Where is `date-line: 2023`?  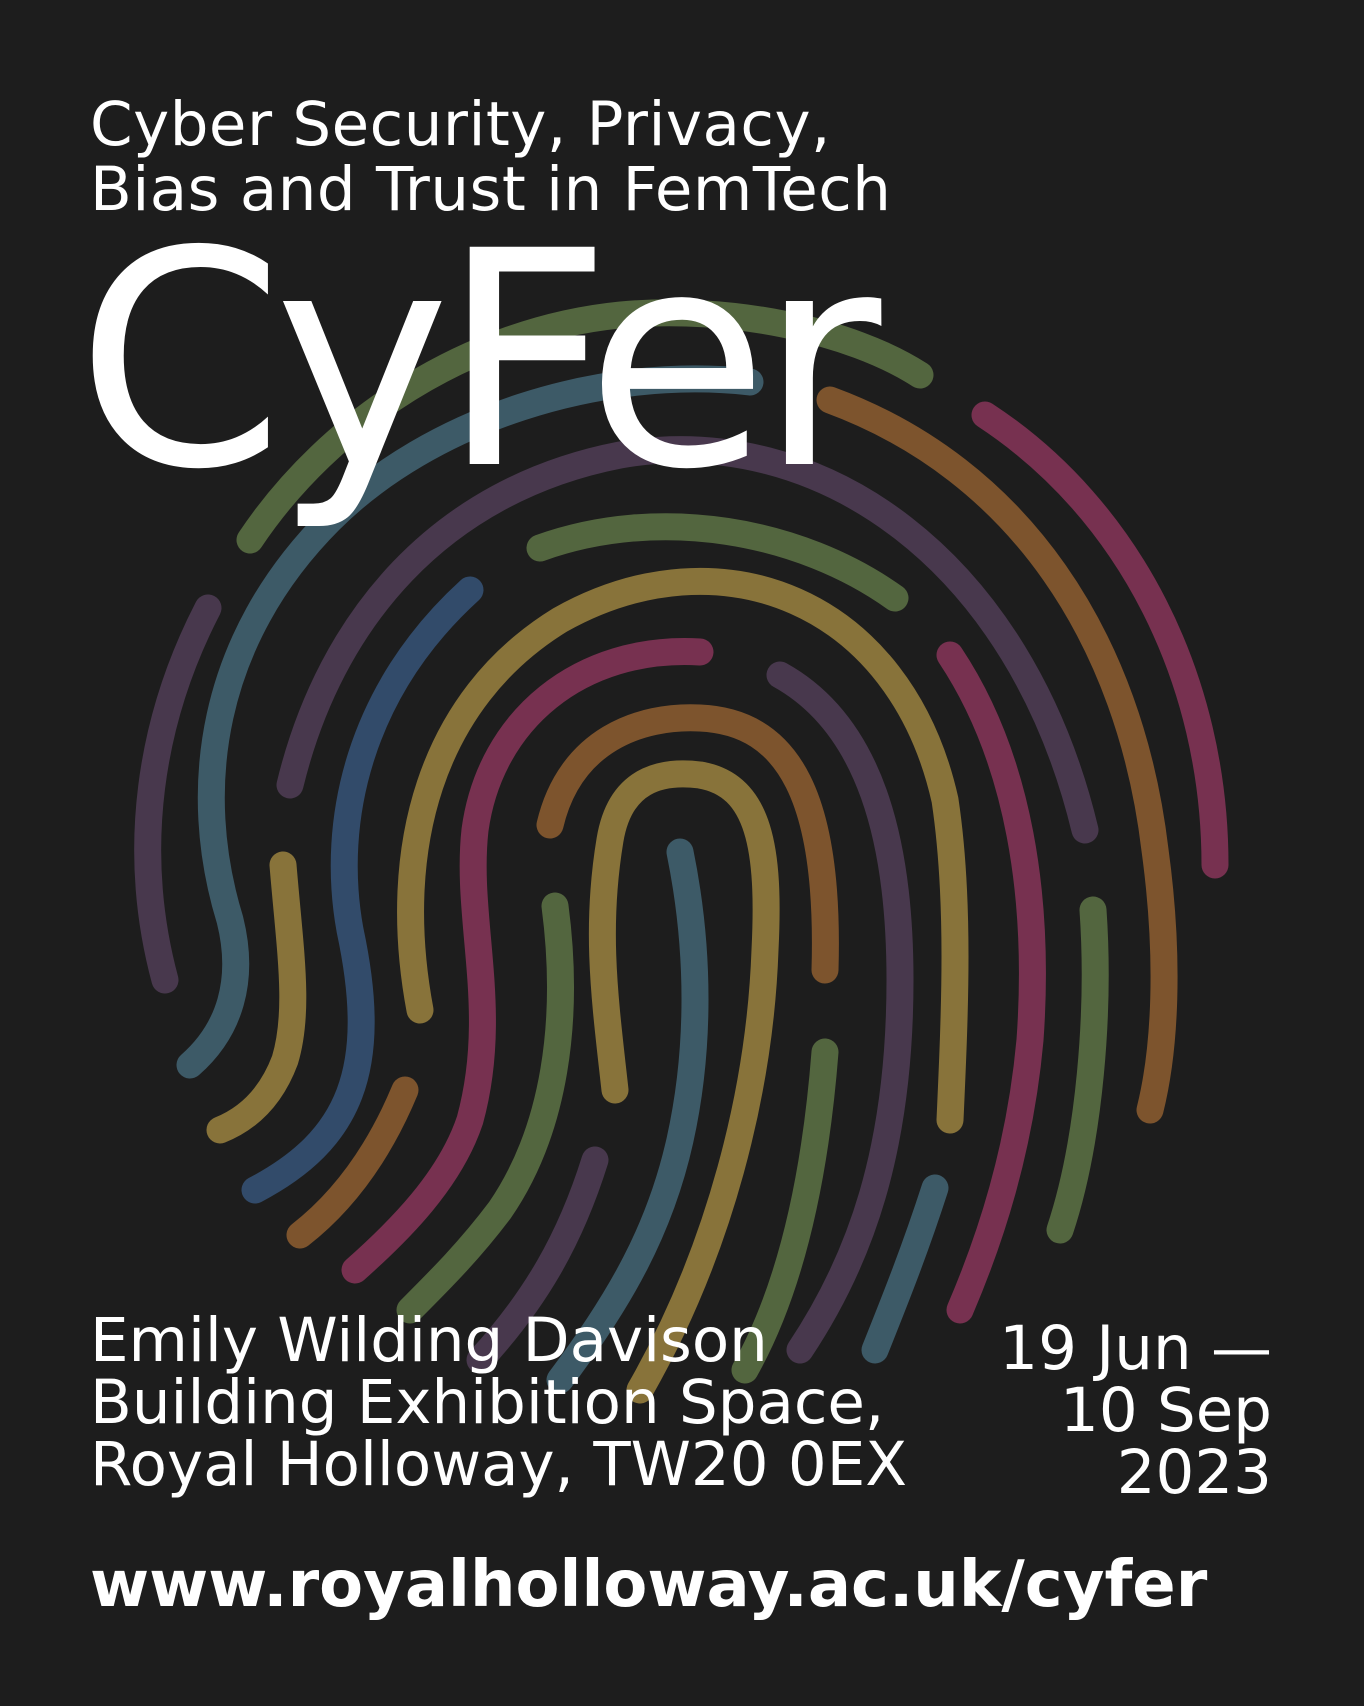 date-line: 2023 is located at coordinates (1194, 1472).